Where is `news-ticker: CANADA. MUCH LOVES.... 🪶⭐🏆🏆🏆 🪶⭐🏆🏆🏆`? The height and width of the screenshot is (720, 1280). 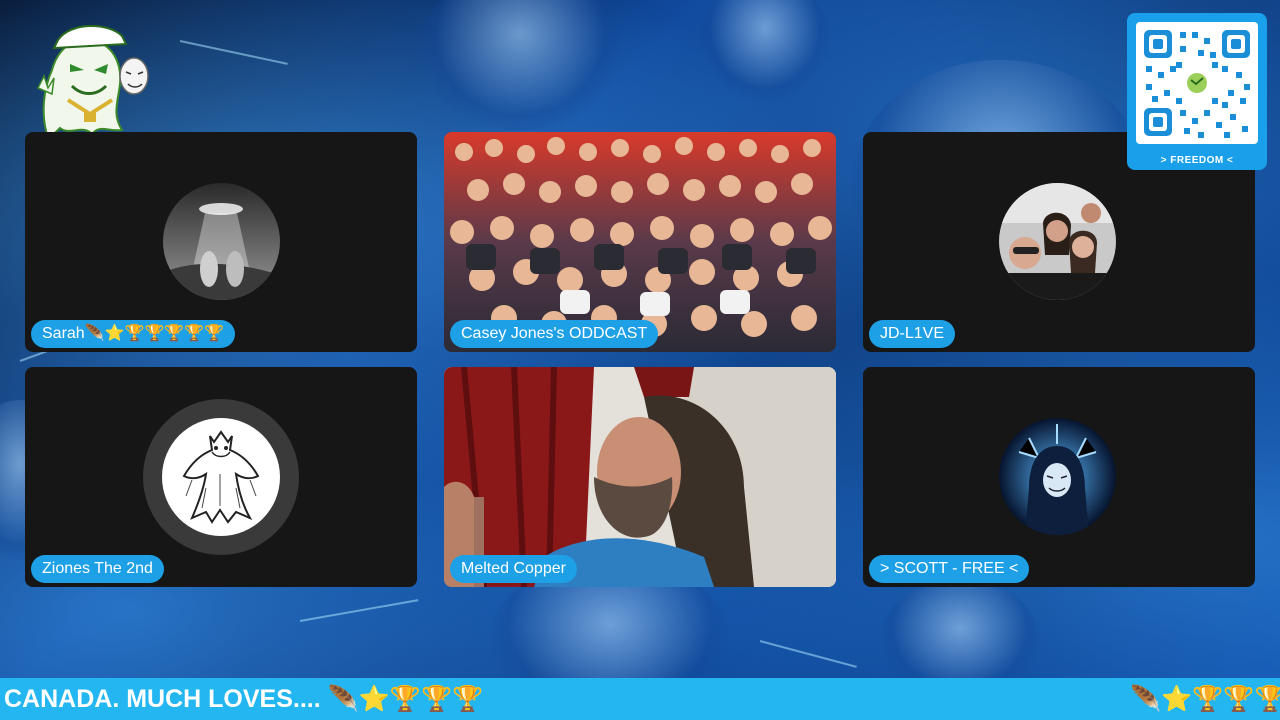
news-ticker: CANADA. MUCH LOVES.... 🪶⭐🏆🏆🏆 🪶⭐🏆🏆🏆 is located at coordinates (640, 699).